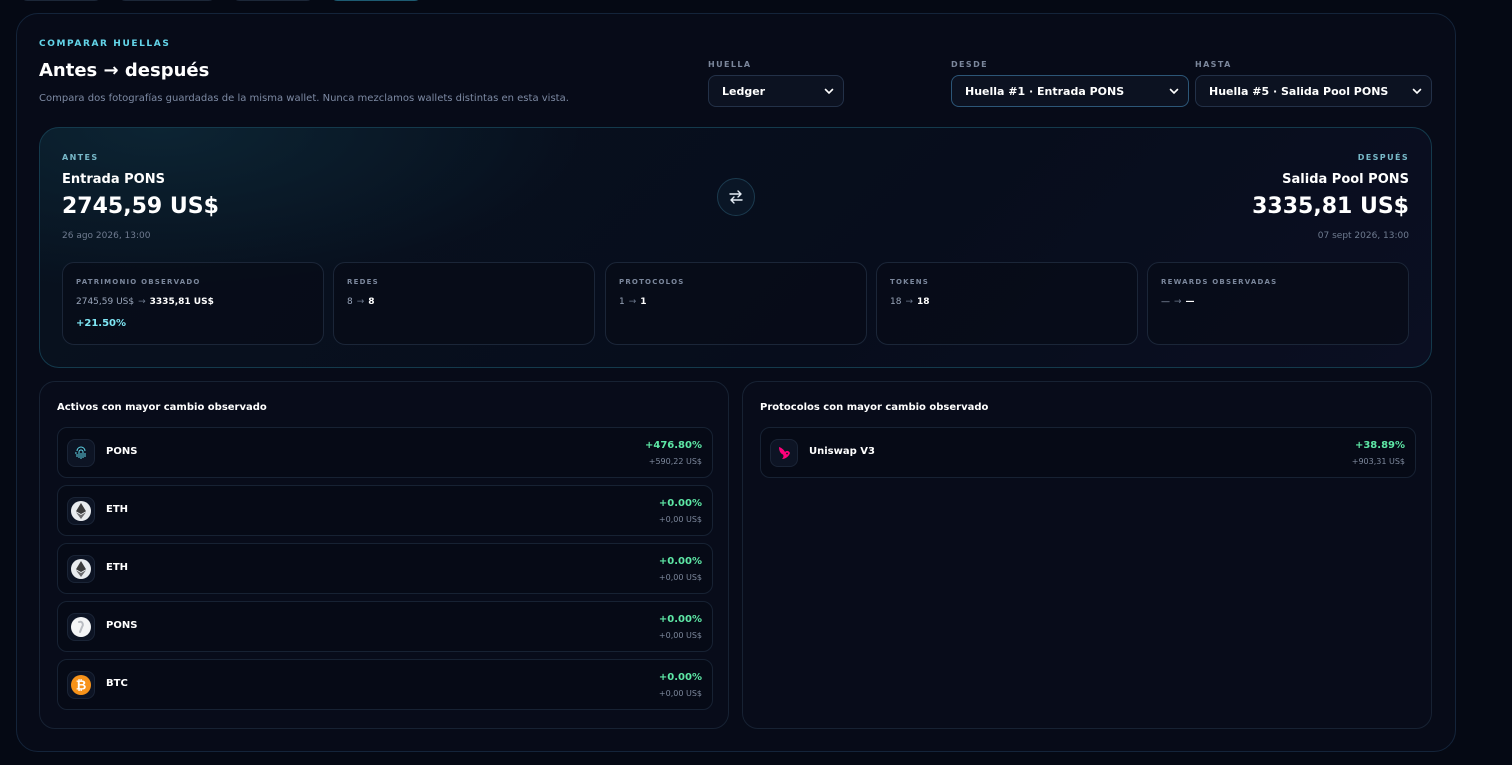 The width and height of the screenshot is (1512, 765). I want to click on after-date: 07 sept 2026, 13:00, so click(1363, 236).